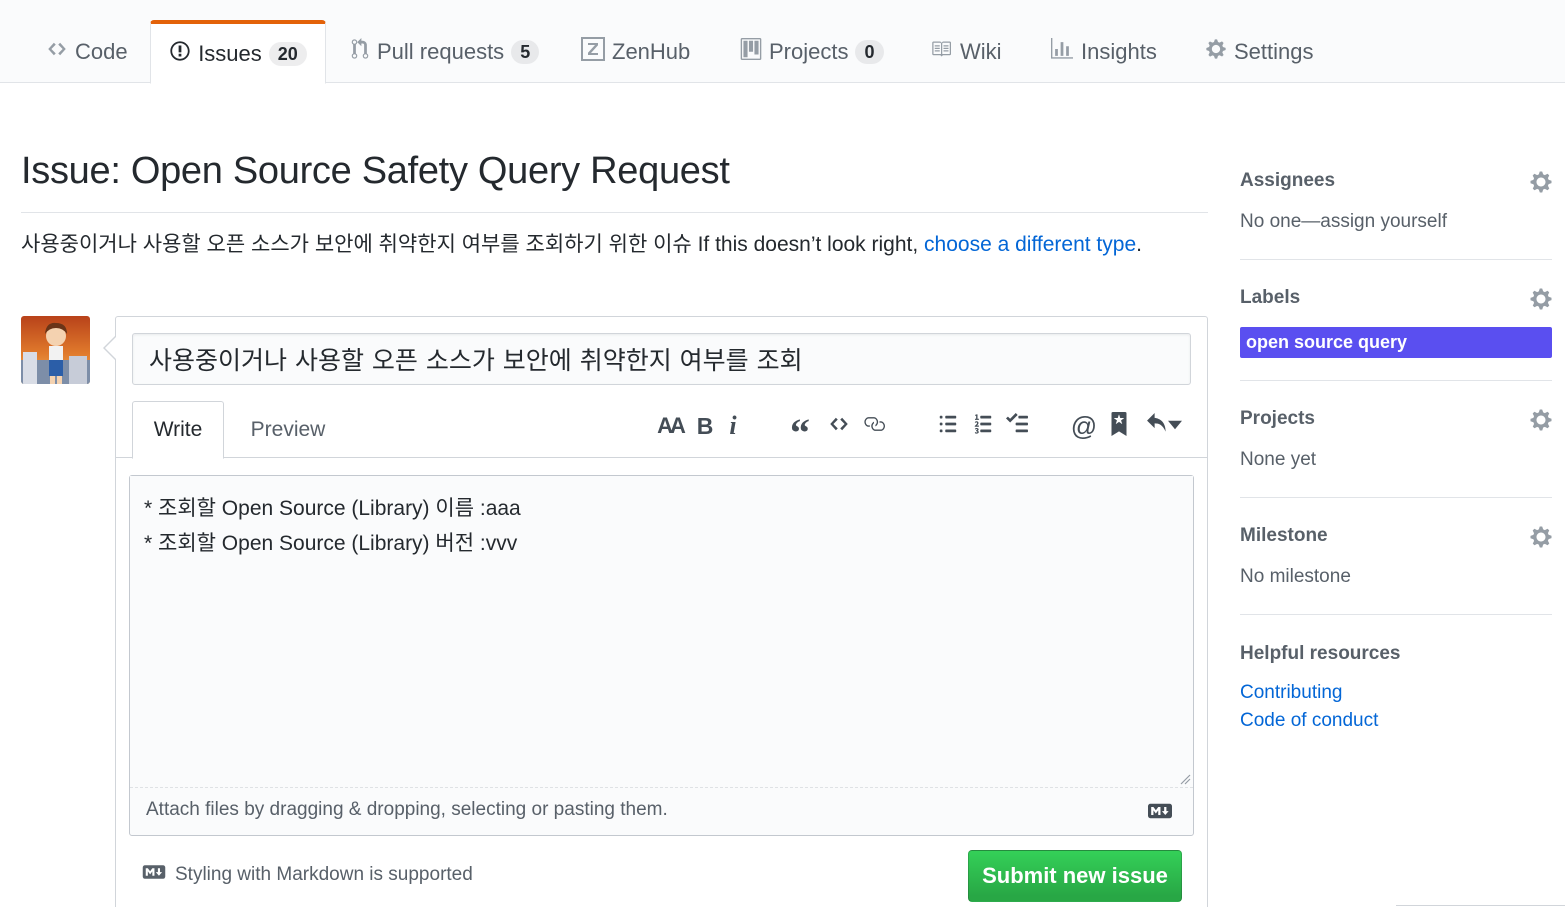  What do you see at coordinates (593, 51) in the screenshot?
I see `zenhub-icon` at bounding box center [593, 51].